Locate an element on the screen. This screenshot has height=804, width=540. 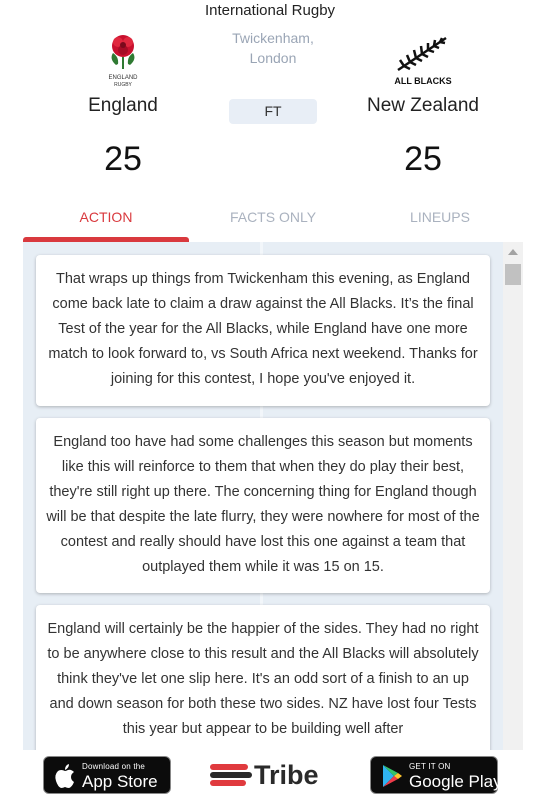
home-team: ENGLAND RUGBY England is located at coordinates (123, 73).